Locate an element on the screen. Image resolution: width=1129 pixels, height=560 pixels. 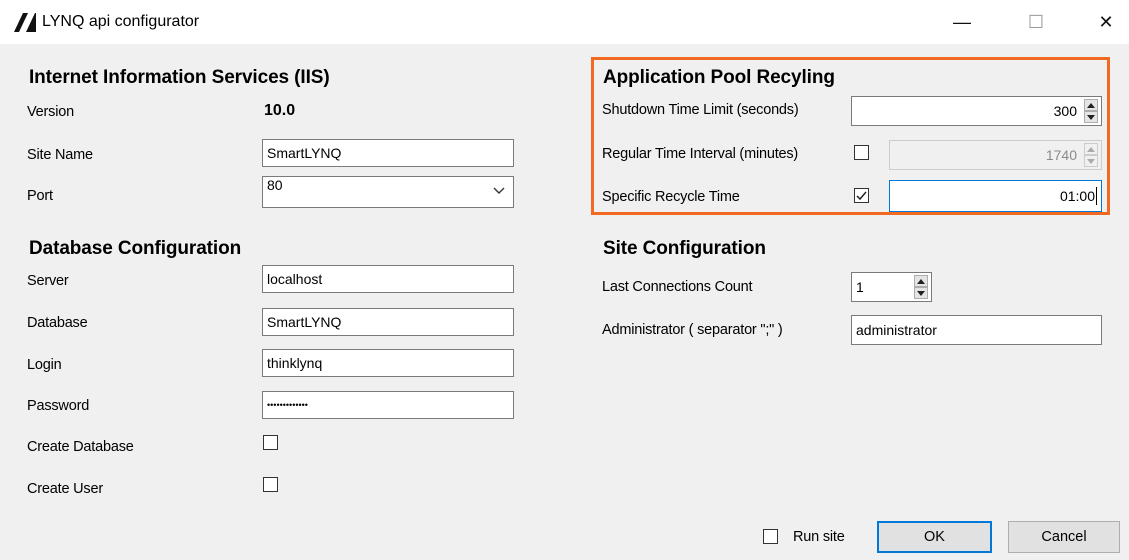
last-connections-label: Last Connections Count is located at coordinates (677, 287).